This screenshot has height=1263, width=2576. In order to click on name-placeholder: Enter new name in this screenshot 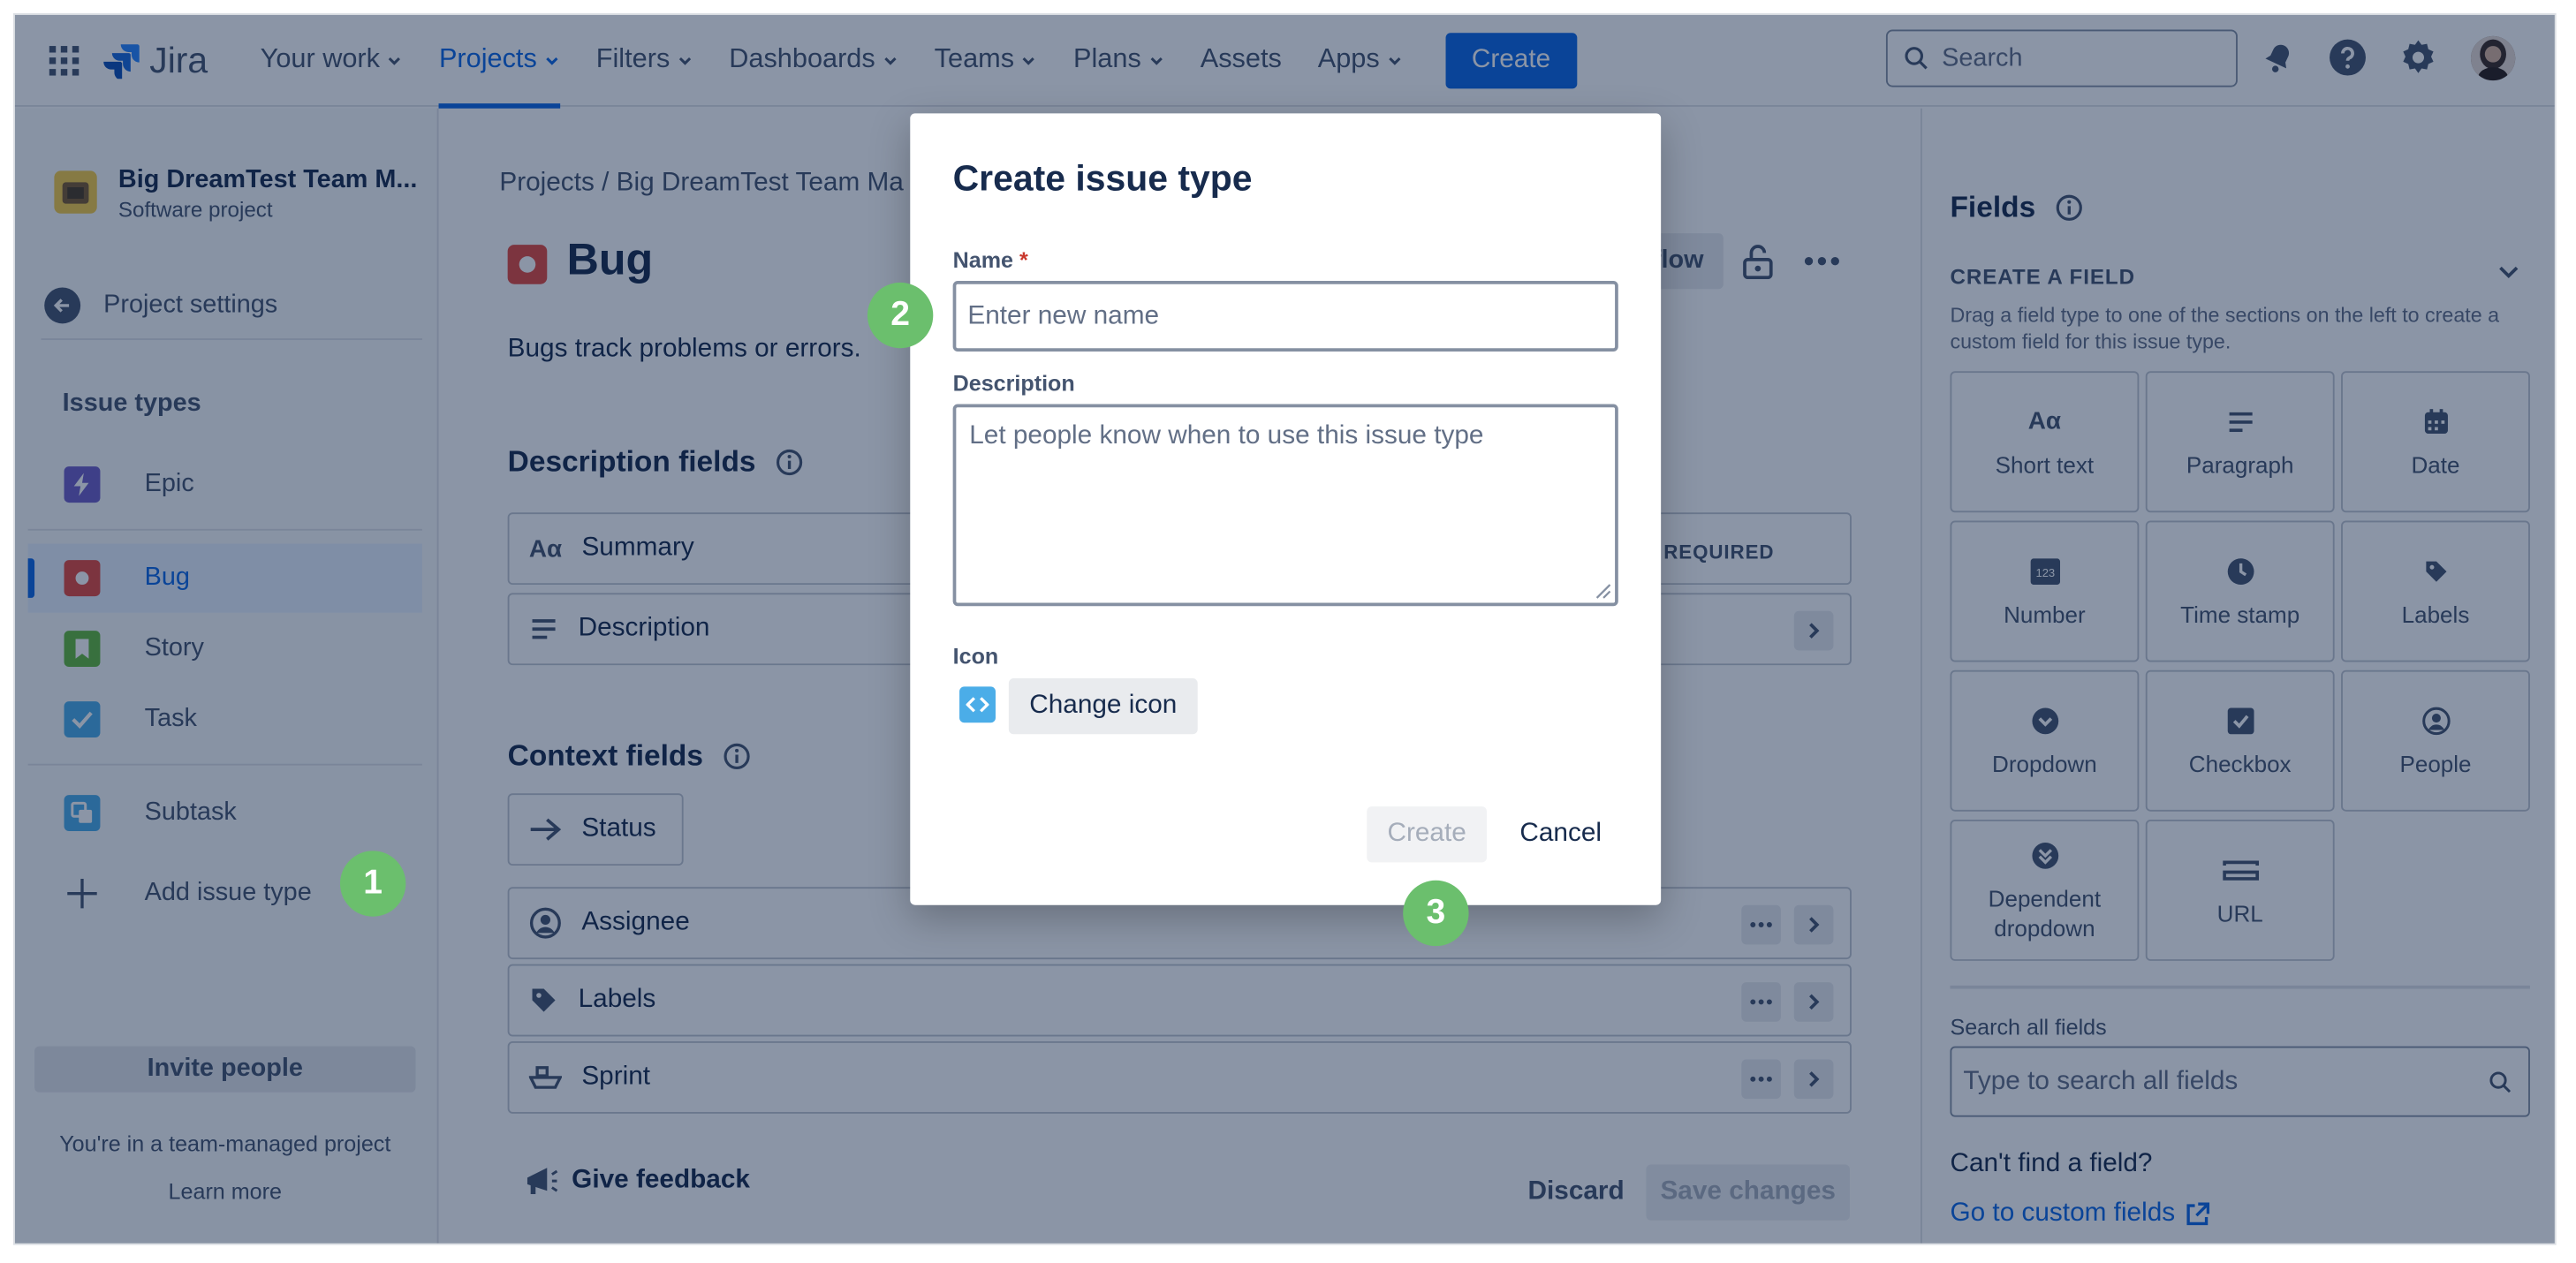, I will do `click(1063, 315)`.